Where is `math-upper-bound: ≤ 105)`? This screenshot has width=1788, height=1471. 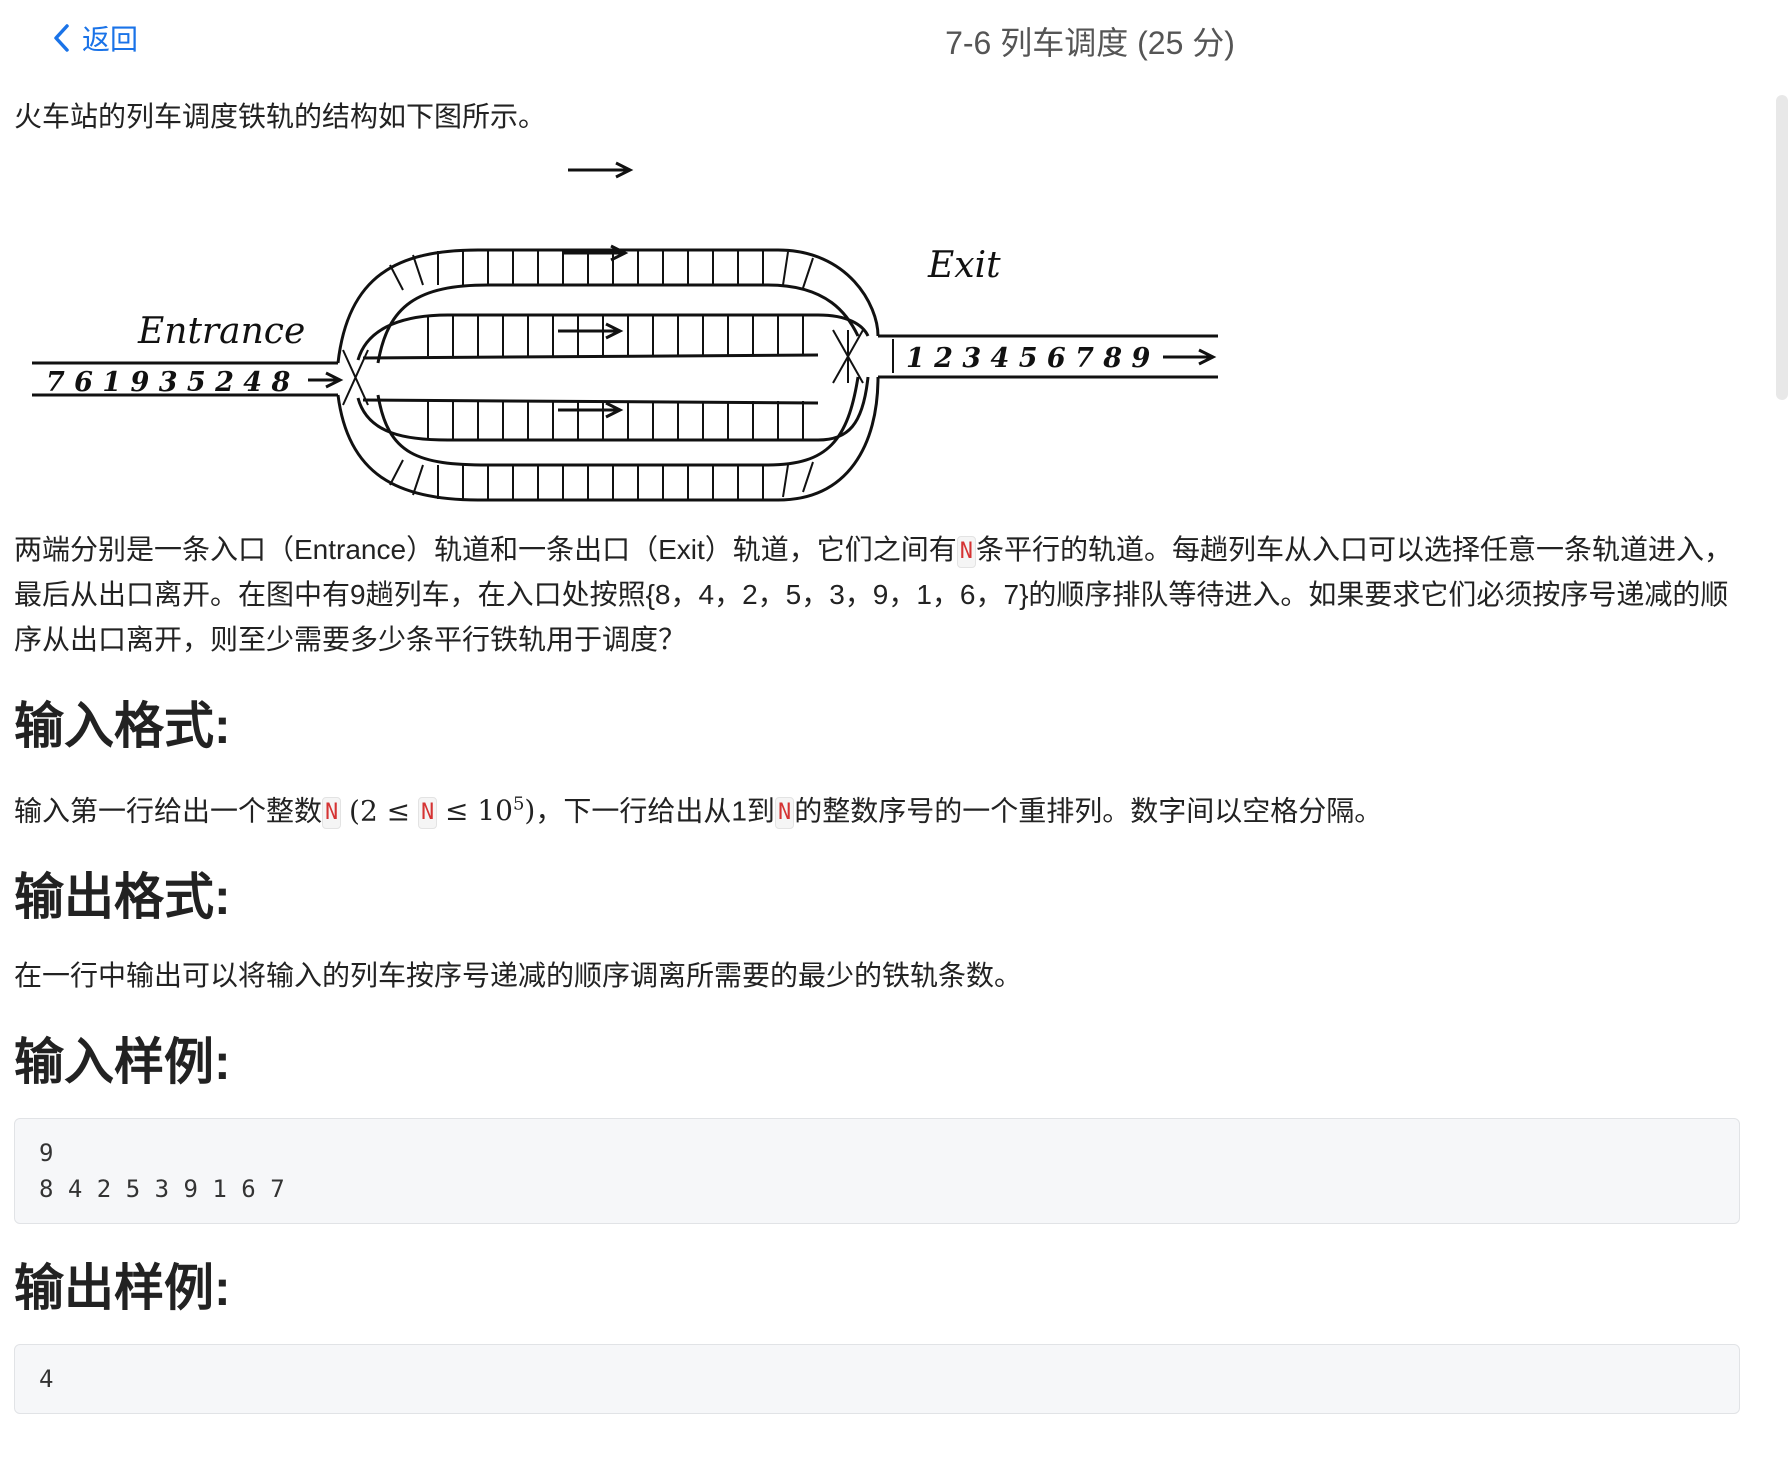
math-upper-bound: ≤ 105) is located at coordinates (490, 810).